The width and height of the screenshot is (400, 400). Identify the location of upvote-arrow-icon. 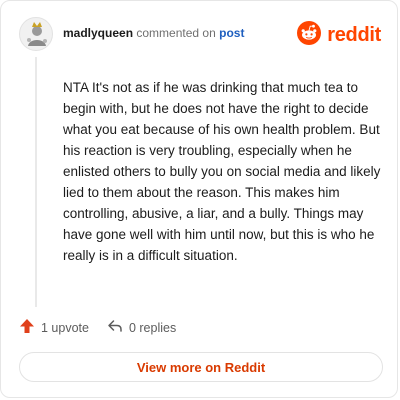
(27, 327).